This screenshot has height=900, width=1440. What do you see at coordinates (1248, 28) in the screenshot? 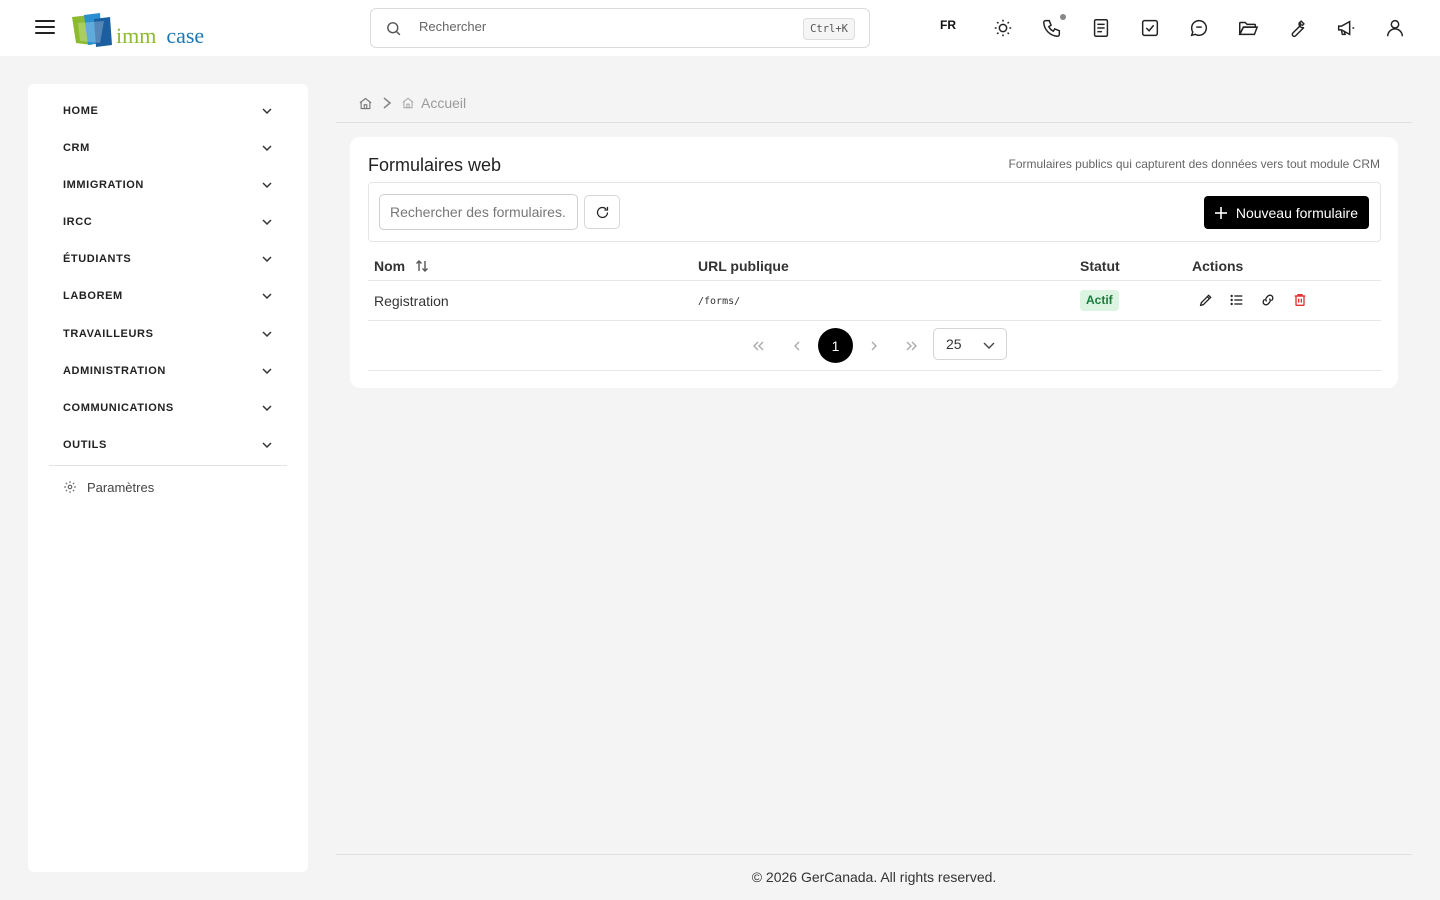
I see `folder-icon` at bounding box center [1248, 28].